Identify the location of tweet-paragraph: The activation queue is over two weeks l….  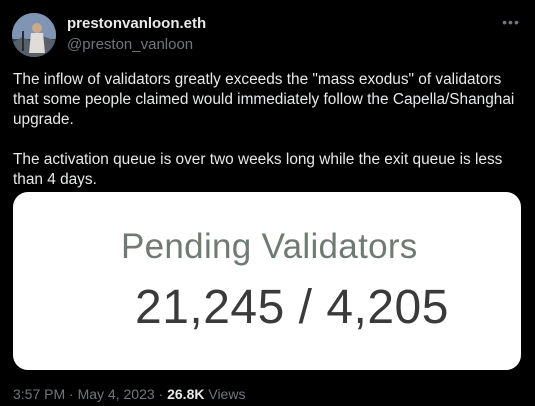
(258, 169).